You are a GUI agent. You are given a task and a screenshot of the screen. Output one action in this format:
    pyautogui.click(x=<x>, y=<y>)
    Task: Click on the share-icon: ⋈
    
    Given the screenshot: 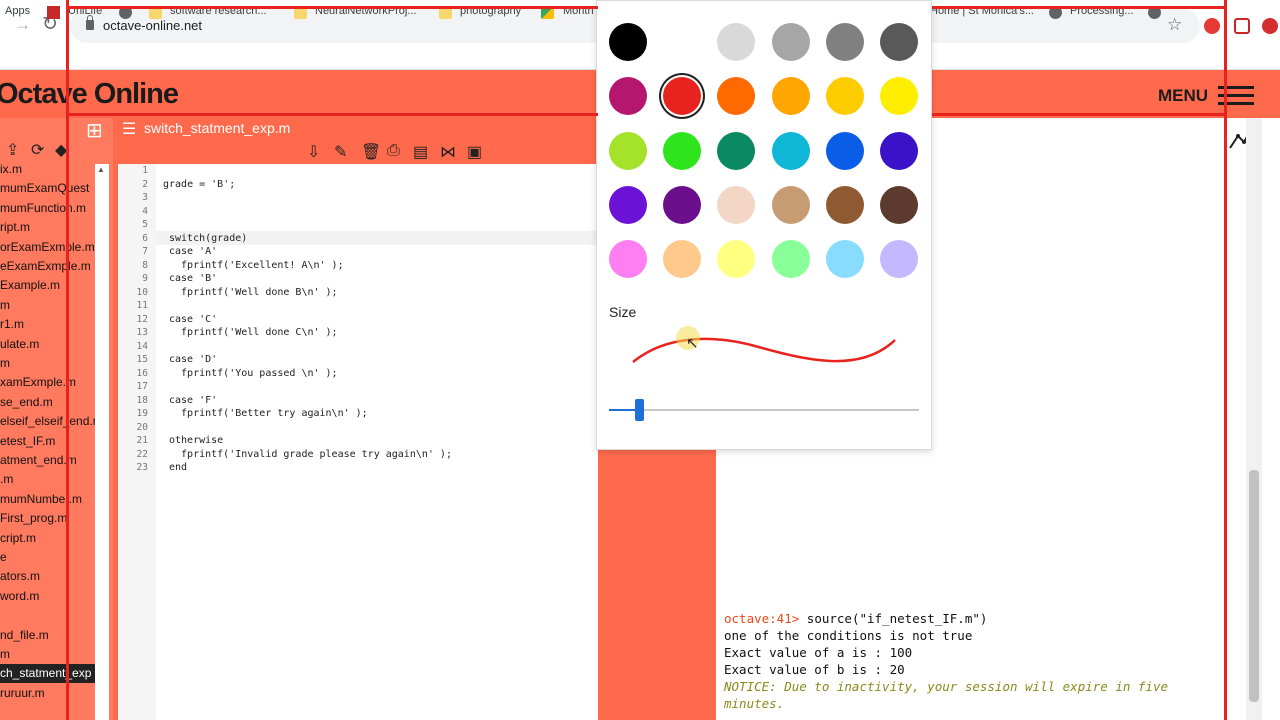 What is the action you would take?
    pyautogui.click(x=448, y=152)
    